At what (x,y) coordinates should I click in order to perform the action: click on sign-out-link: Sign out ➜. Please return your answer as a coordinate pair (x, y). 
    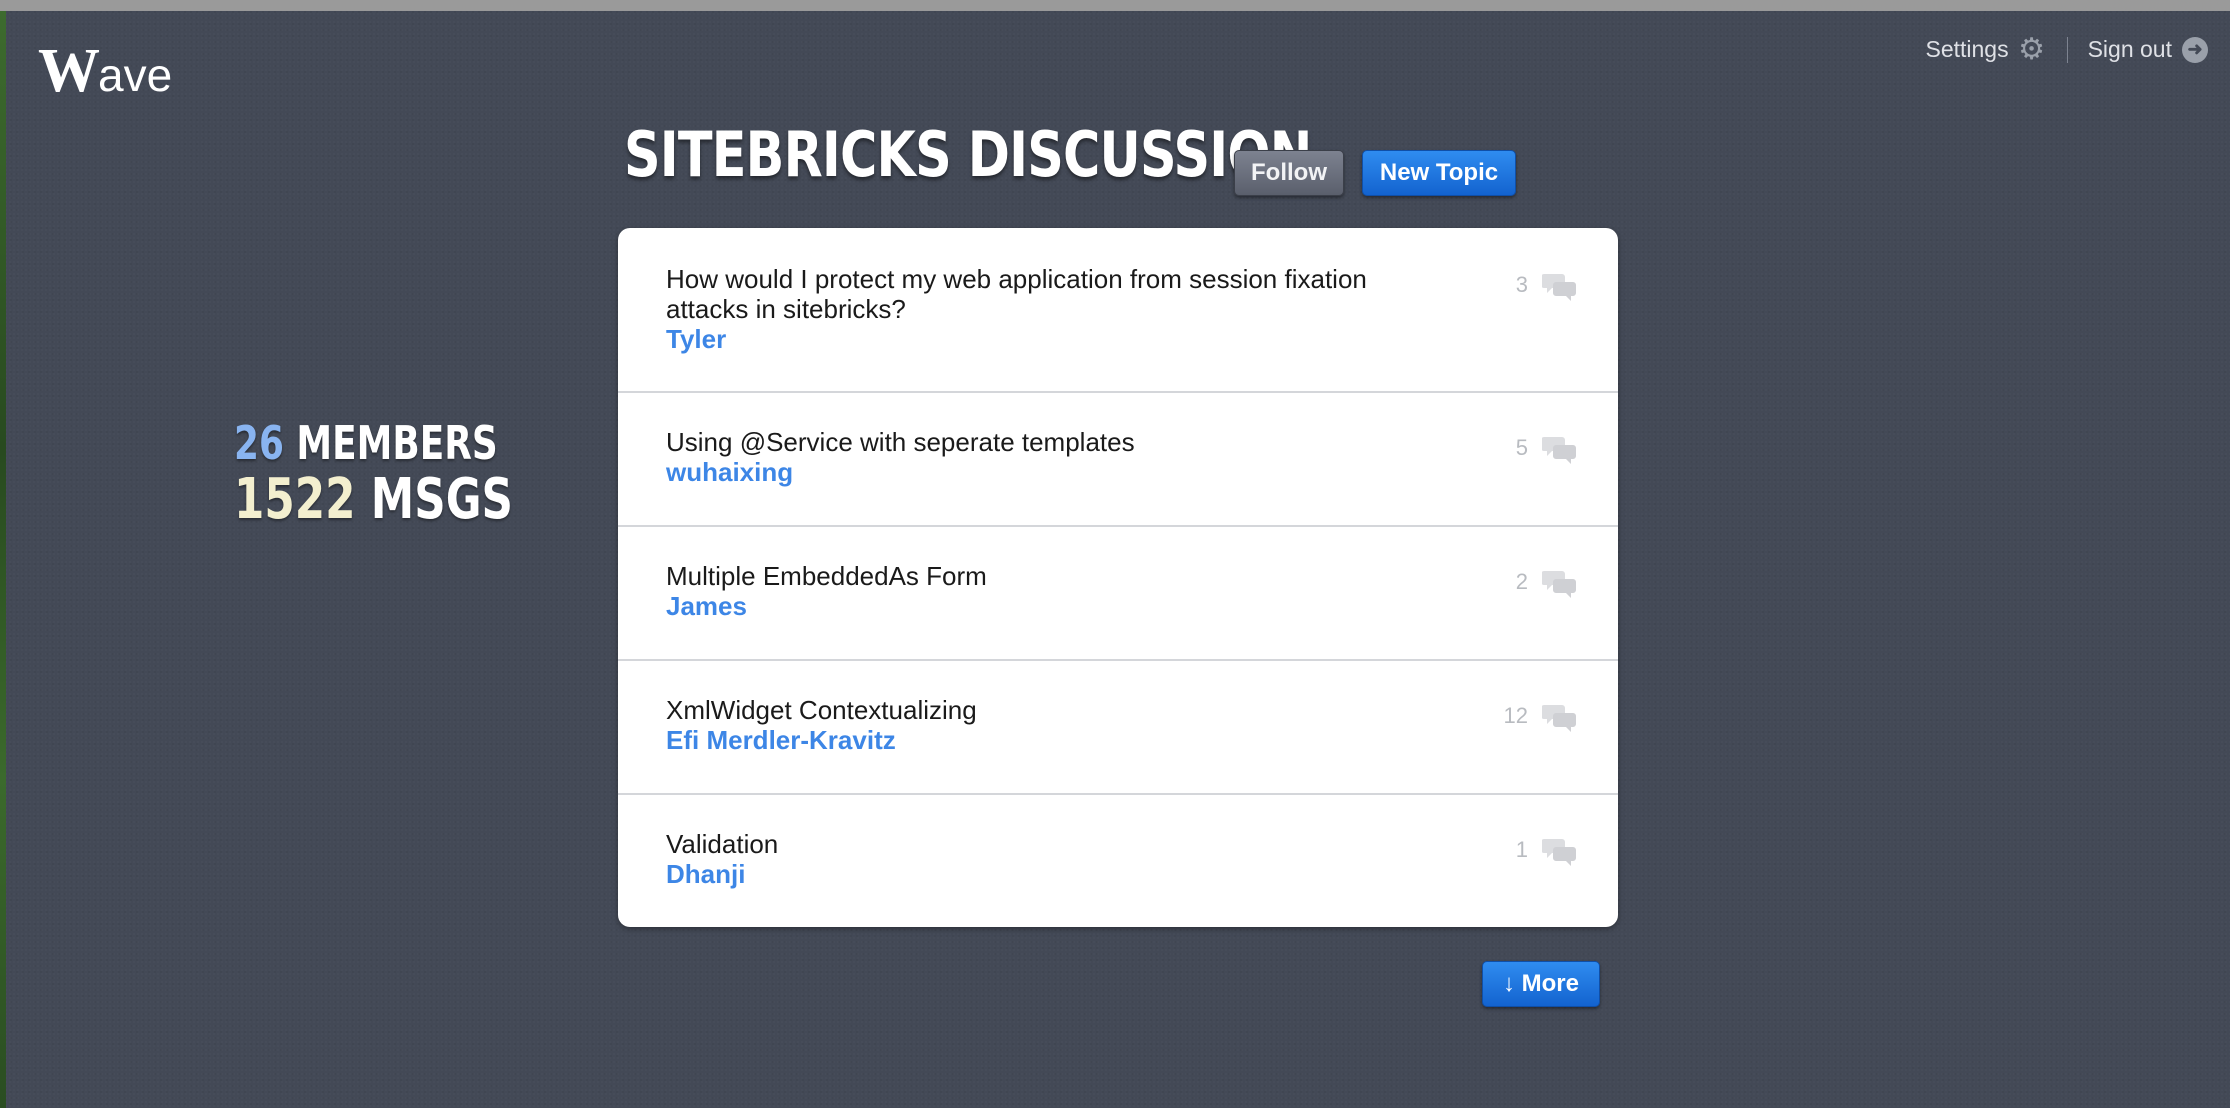
    Looking at the image, I should click on (2148, 49).